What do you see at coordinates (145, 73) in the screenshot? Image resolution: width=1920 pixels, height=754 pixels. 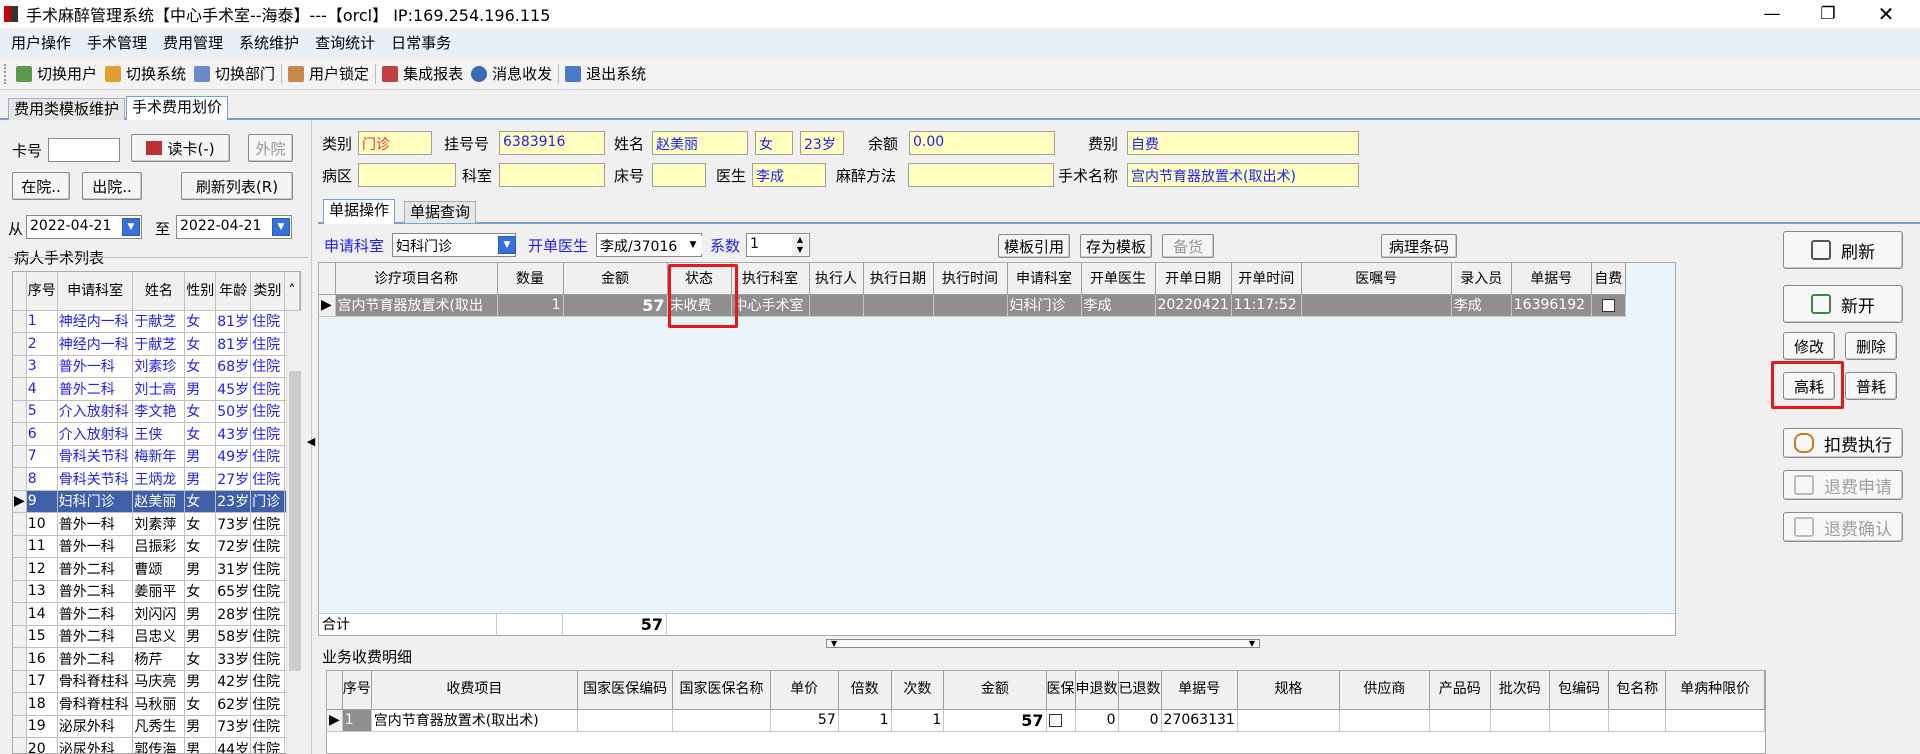 I see `switch-system-button: 切换系统` at bounding box center [145, 73].